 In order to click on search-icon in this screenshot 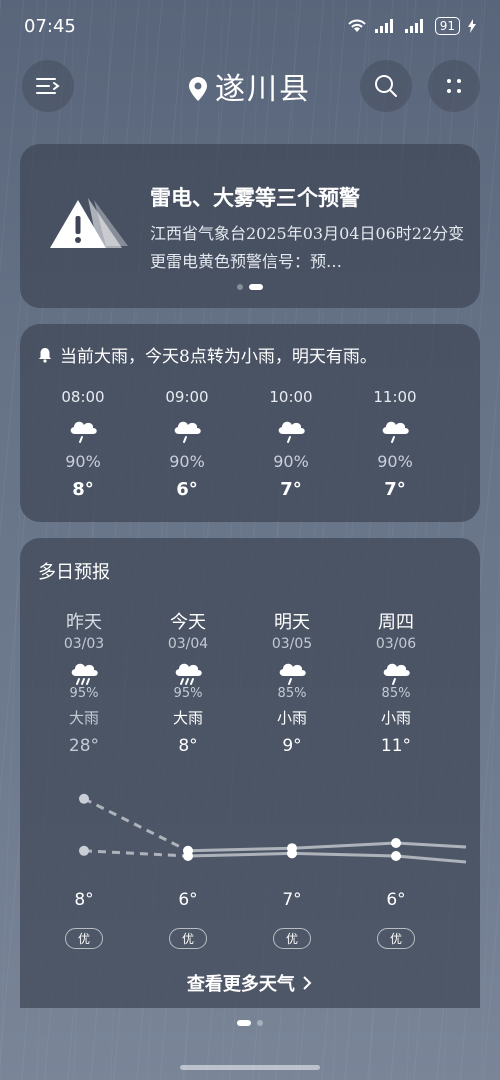, I will do `click(386, 86)`.